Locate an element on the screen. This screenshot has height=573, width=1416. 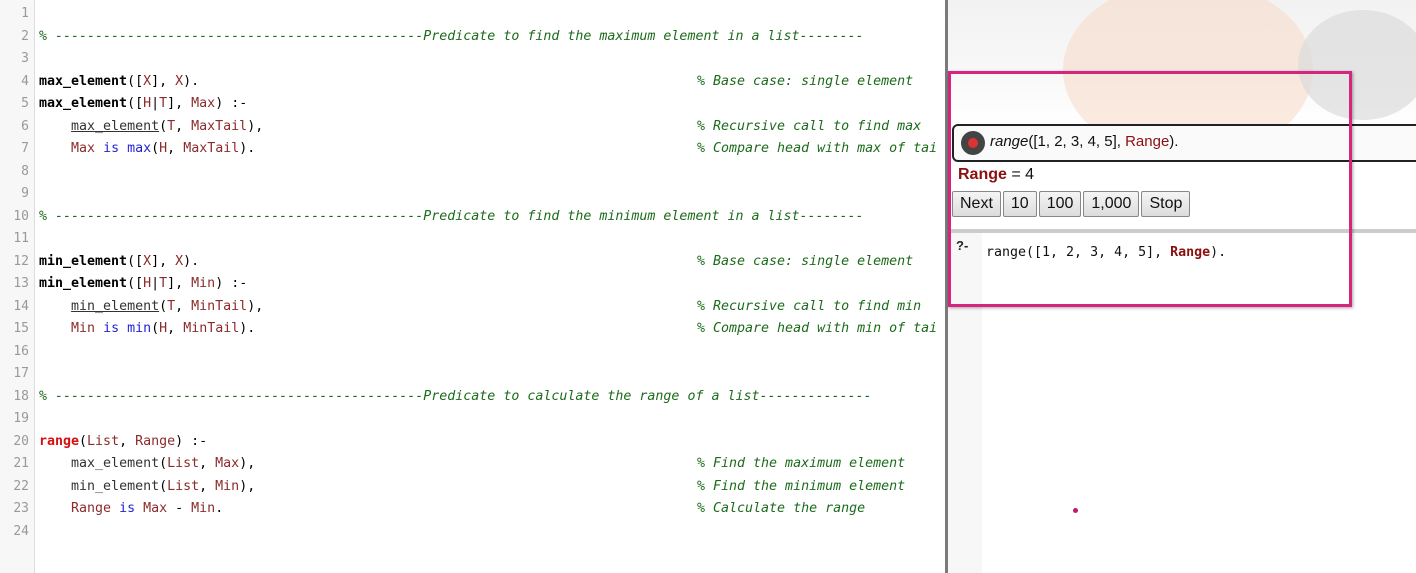
code-comment: % Recursive call to find min is located at coordinates (809, 306).